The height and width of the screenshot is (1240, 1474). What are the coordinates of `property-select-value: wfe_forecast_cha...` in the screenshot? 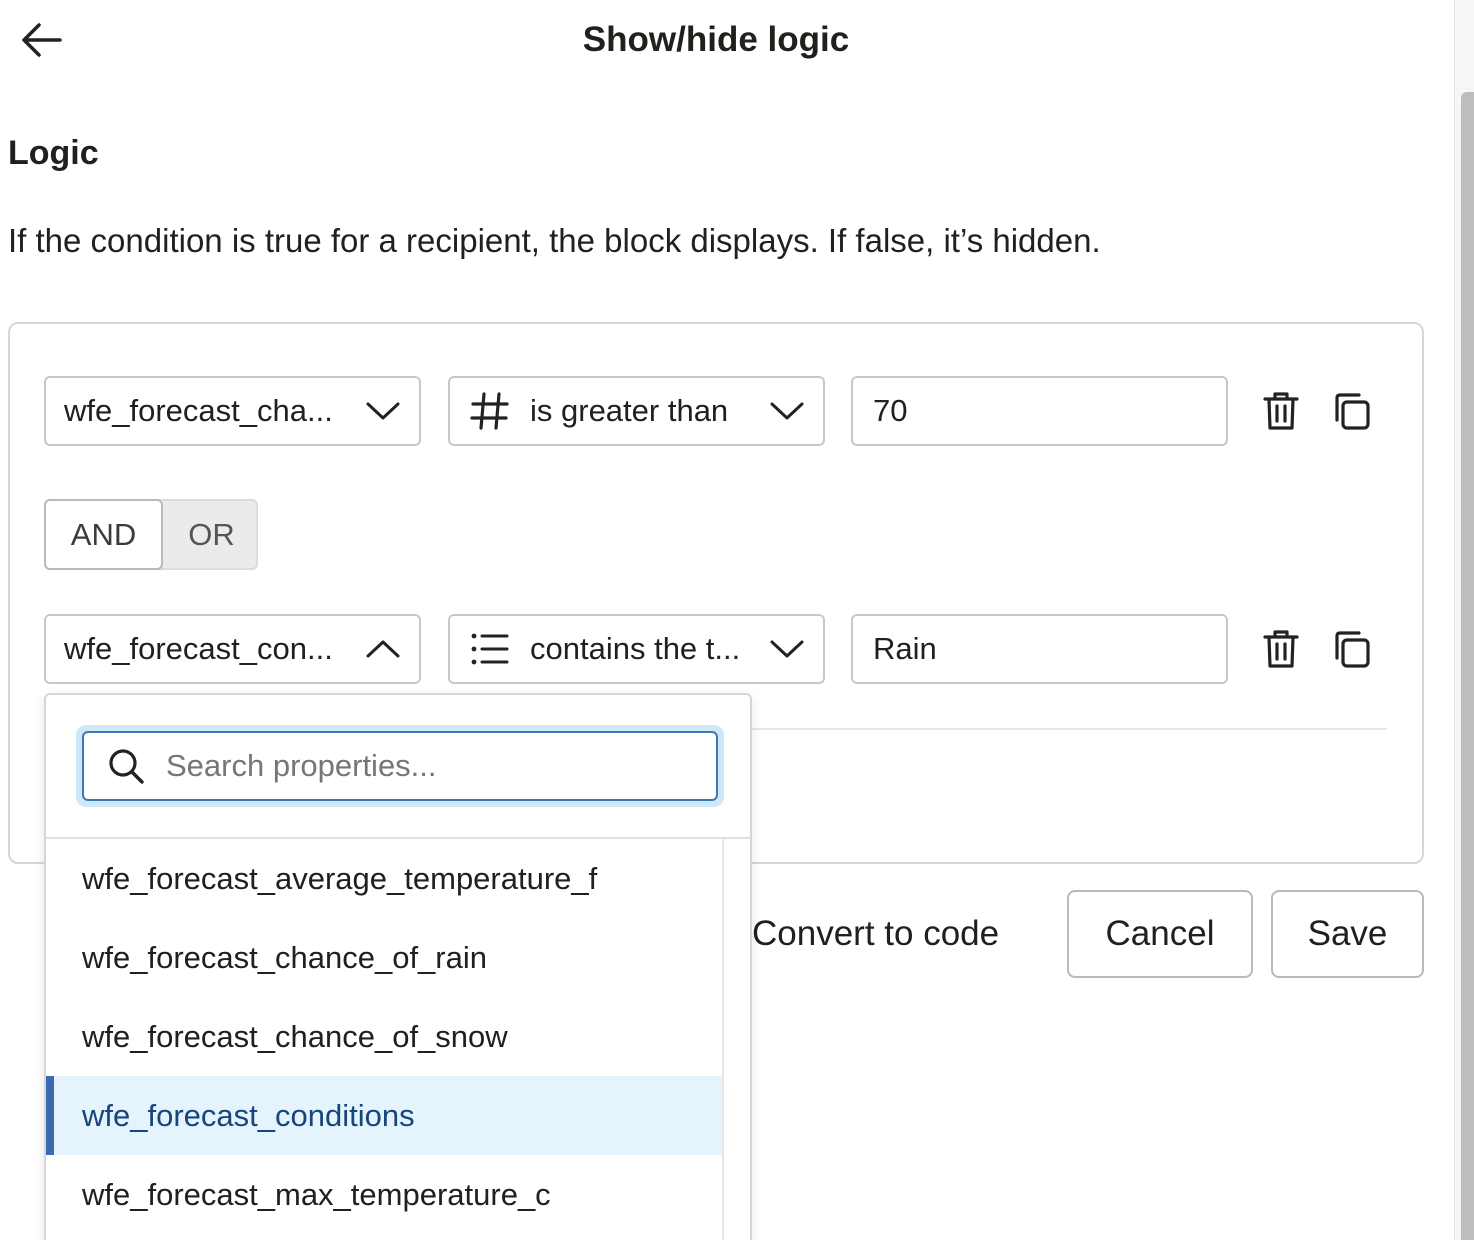 It's located at (198, 410).